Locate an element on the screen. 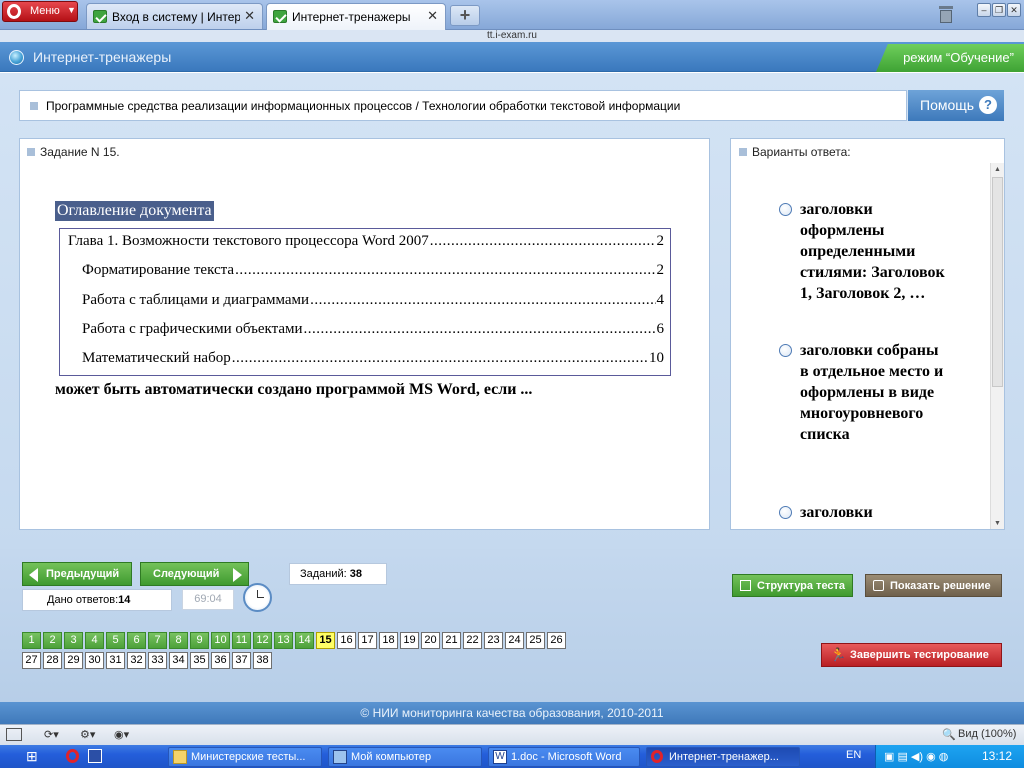 This screenshot has width=1024, height=768. sync-icon: ⟳▾ is located at coordinates (51, 735).